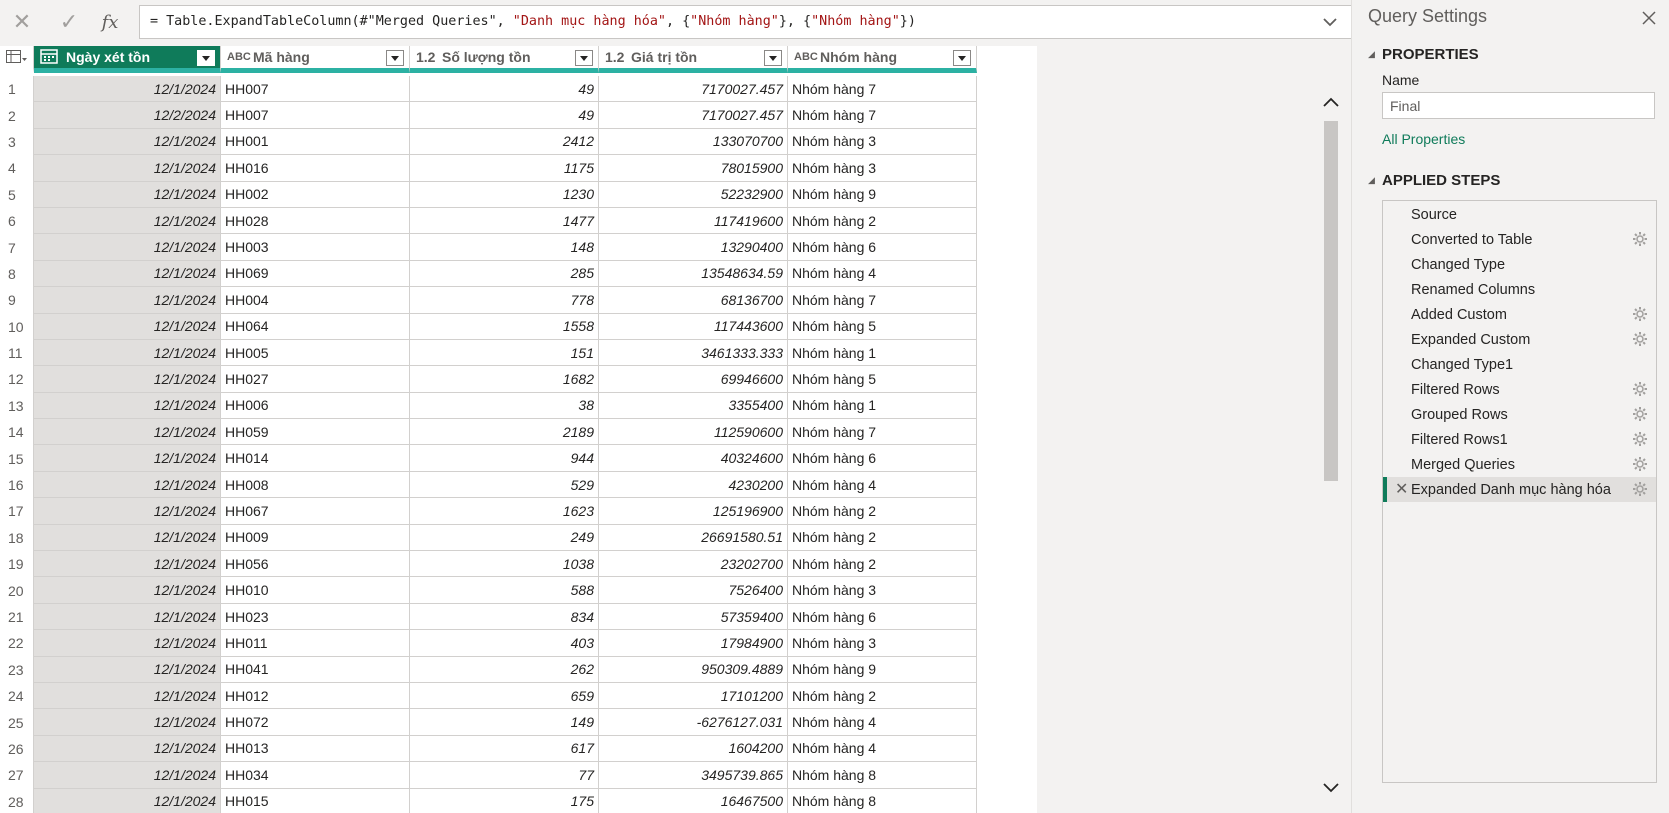 Image resolution: width=1669 pixels, height=813 pixels. I want to click on table-cell: 38, so click(504, 406).